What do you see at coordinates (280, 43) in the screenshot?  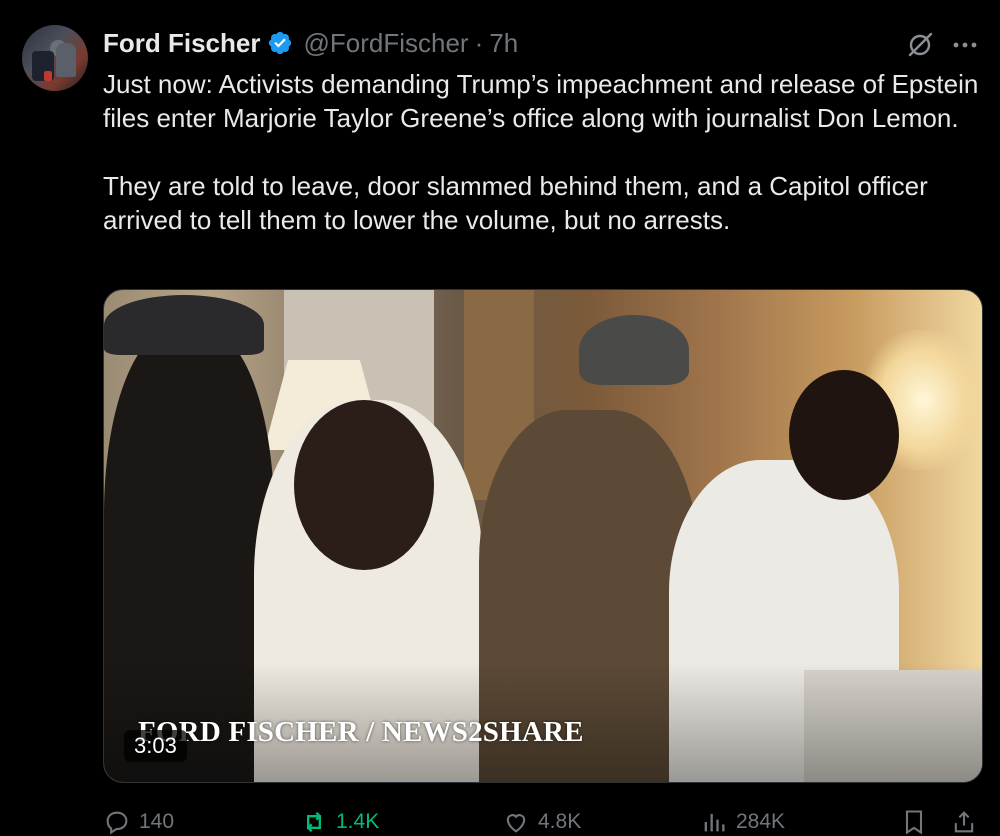 I see `verified-badge-icon` at bounding box center [280, 43].